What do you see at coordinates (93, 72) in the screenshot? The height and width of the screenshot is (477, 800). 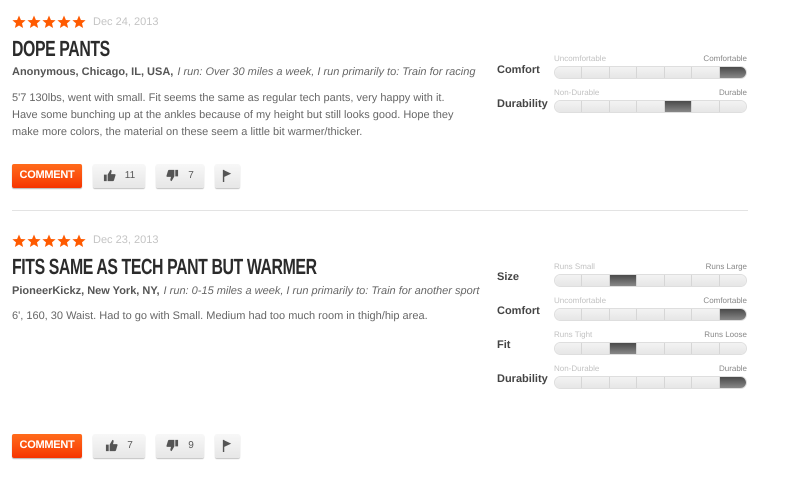 I see `reviewer-name: Anonymous, Chicago, IL, USA,` at bounding box center [93, 72].